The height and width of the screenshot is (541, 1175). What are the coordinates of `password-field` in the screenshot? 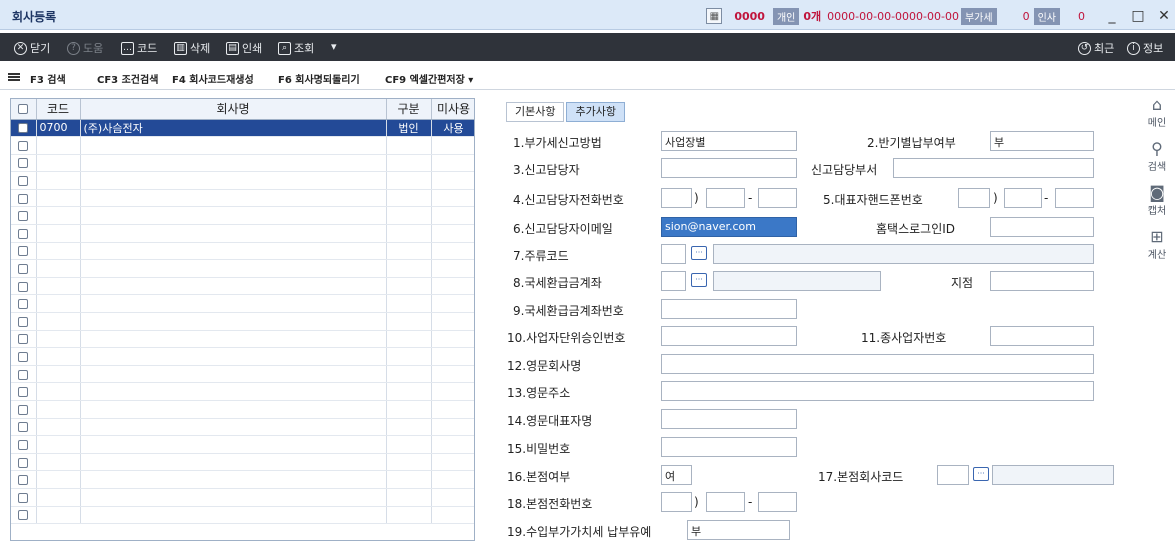 It's located at (729, 447).